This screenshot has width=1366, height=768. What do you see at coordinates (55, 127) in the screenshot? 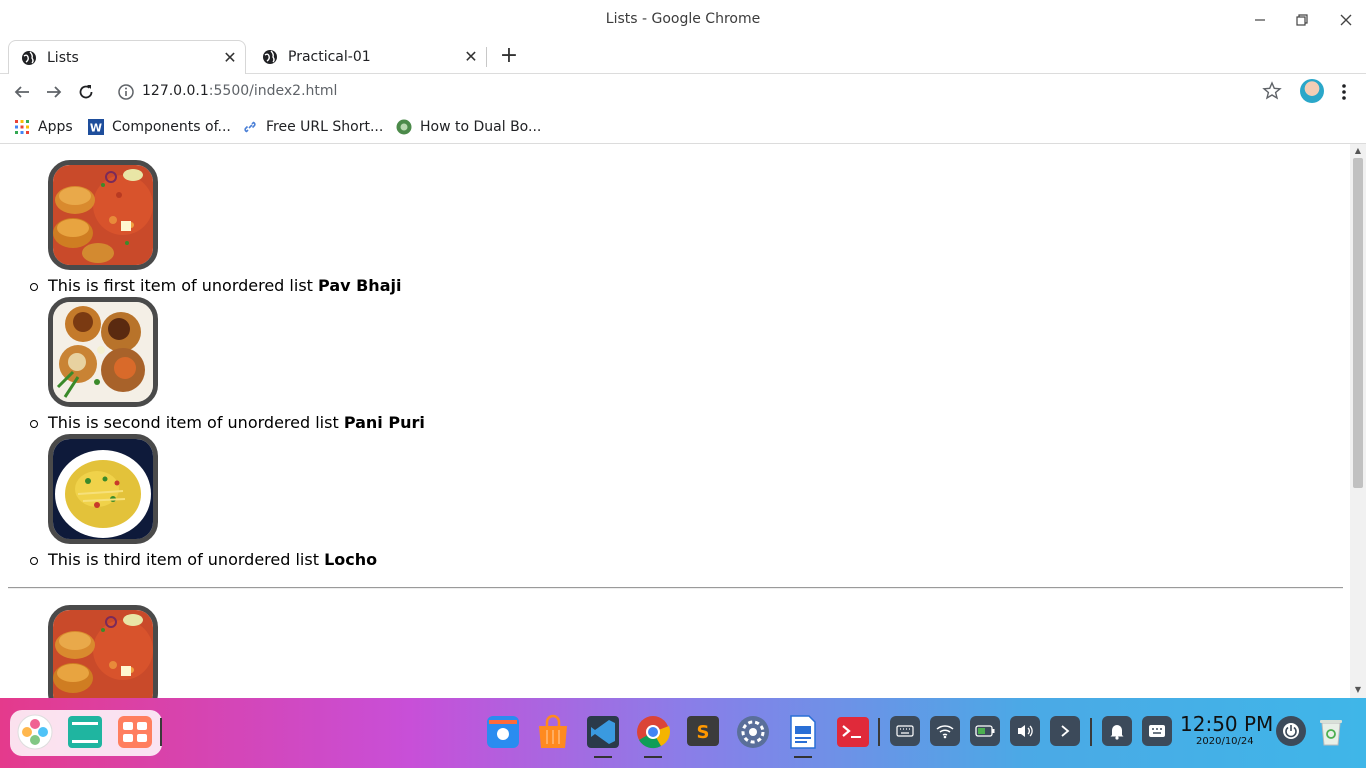
I see `bookmark-label: Apps` at bounding box center [55, 127].